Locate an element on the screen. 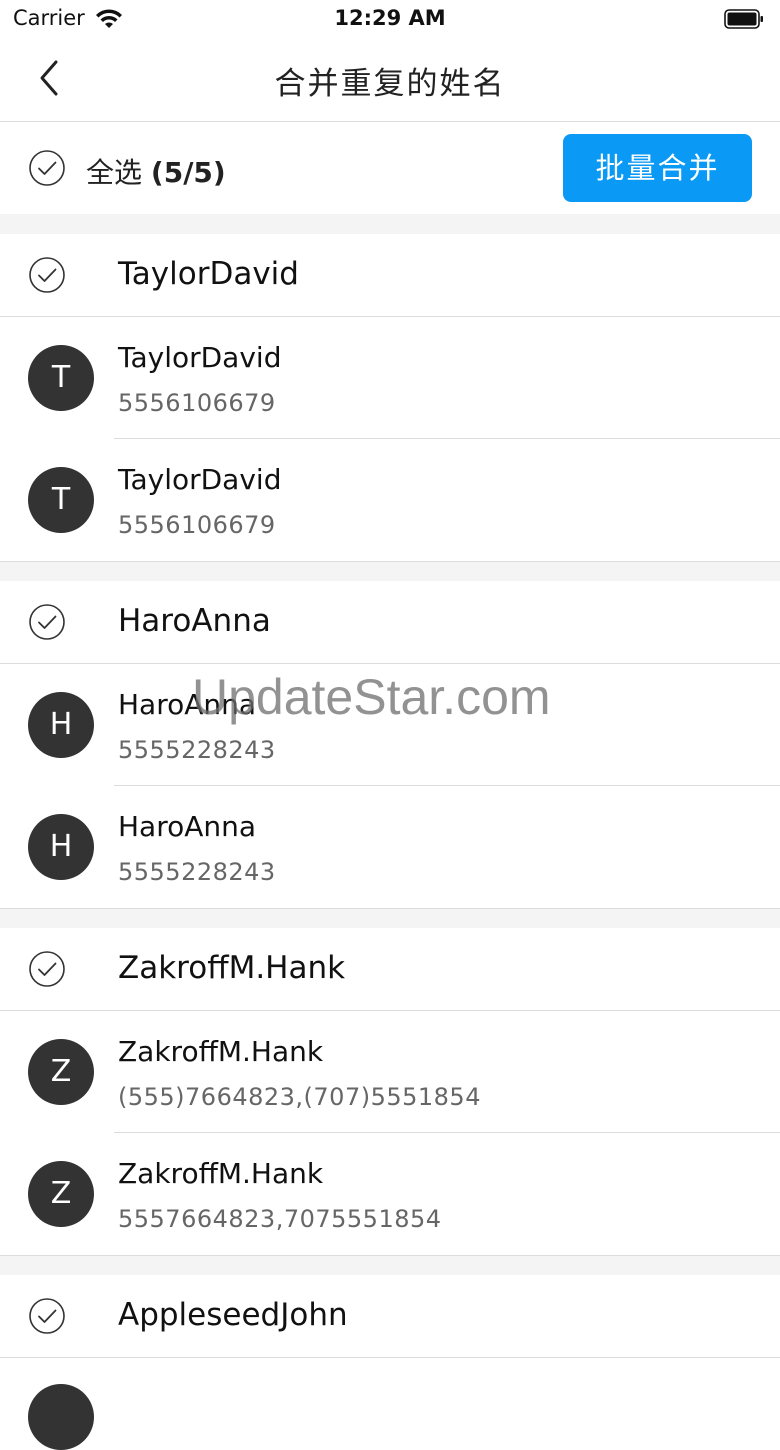 This screenshot has width=780, height=1450. batch-merge-button: 批量合并 is located at coordinates (657, 168).